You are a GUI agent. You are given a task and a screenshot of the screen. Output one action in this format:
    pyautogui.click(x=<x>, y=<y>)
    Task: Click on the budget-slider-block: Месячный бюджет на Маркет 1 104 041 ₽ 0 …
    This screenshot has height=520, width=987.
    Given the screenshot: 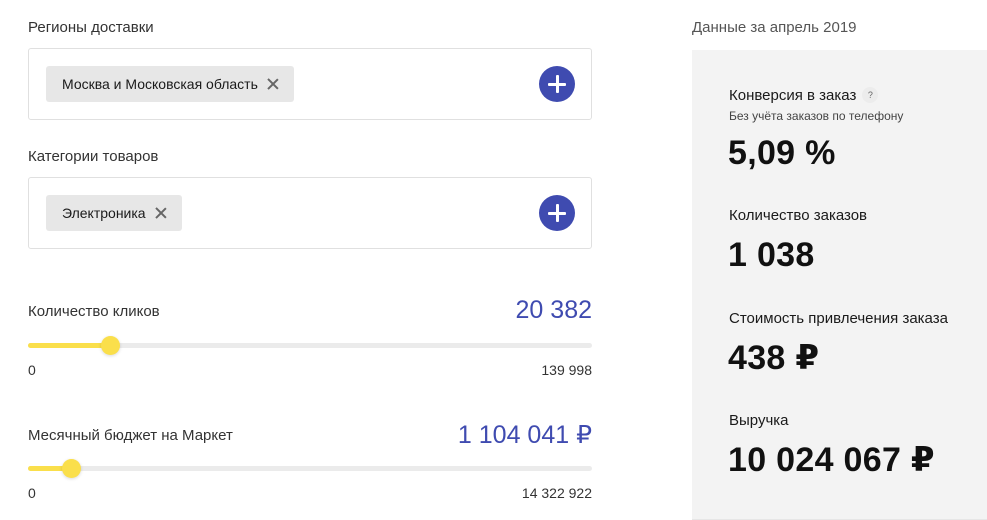 What is the action you would take?
    pyautogui.click(x=310, y=465)
    